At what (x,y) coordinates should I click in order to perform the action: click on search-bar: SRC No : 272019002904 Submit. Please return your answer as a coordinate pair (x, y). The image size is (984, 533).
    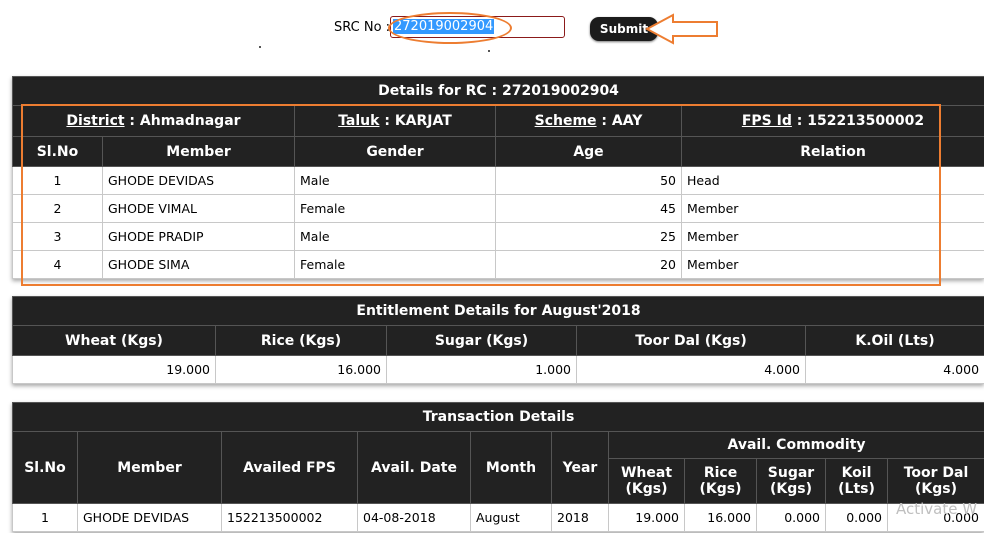
    Looking at the image, I should click on (492, 30).